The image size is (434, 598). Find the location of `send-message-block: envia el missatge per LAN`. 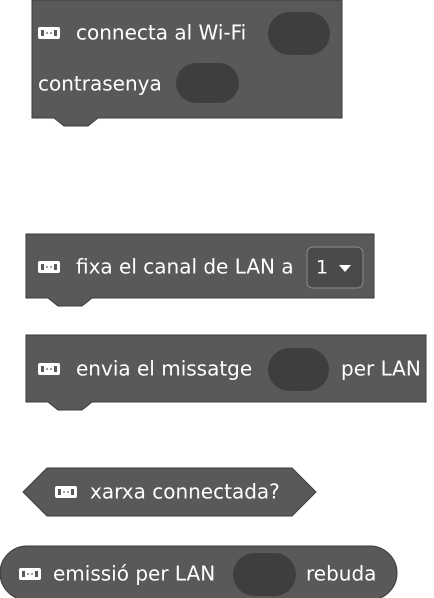

send-message-block: envia el missatge per LAN is located at coordinates (226, 372).